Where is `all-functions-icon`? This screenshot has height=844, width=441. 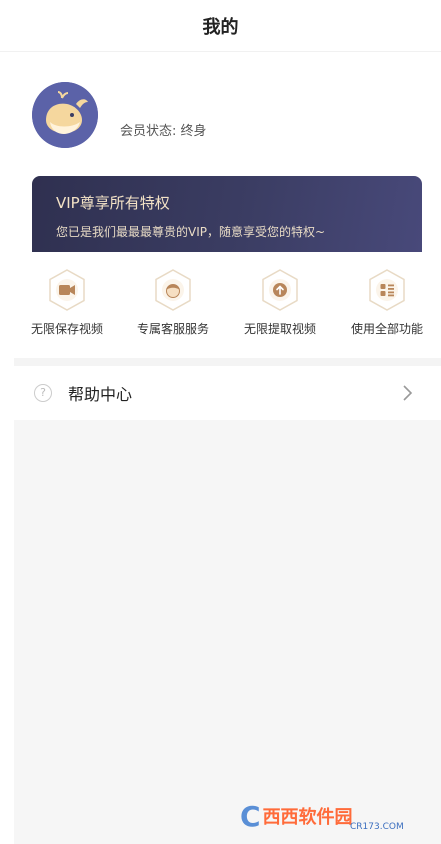 all-functions-icon is located at coordinates (387, 290).